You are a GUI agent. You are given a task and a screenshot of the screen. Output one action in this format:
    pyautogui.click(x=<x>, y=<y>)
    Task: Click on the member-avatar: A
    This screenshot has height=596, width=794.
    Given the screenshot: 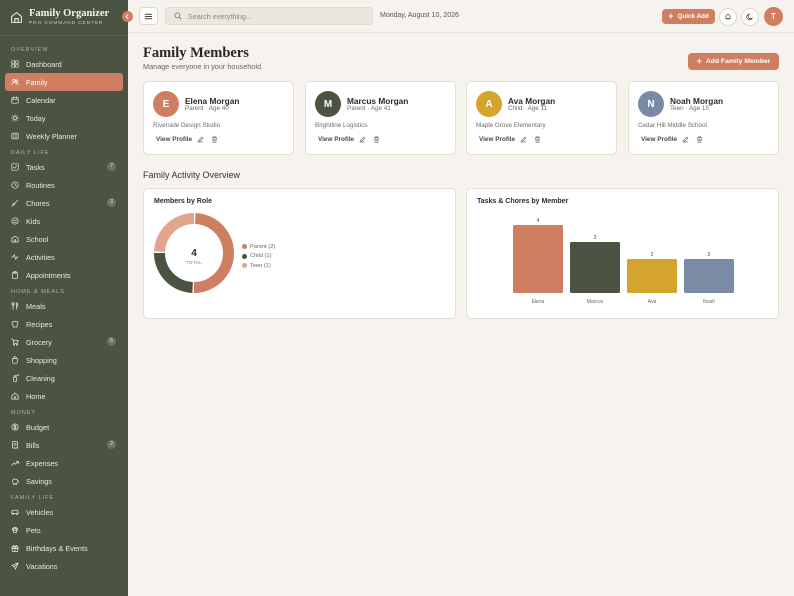 What is the action you would take?
    pyautogui.click(x=489, y=104)
    